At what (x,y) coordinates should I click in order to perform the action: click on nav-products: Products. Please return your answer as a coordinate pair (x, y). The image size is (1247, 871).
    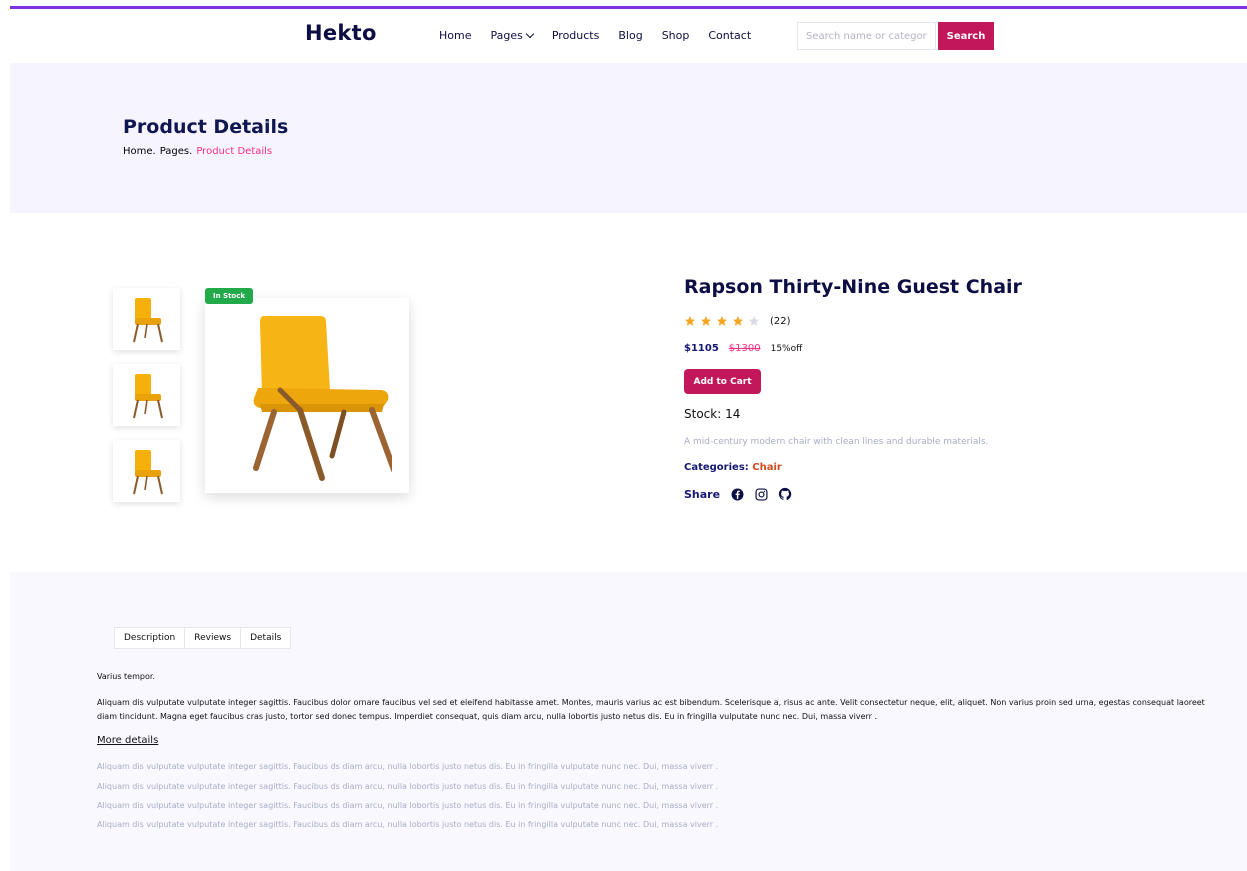
    Looking at the image, I should click on (576, 35).